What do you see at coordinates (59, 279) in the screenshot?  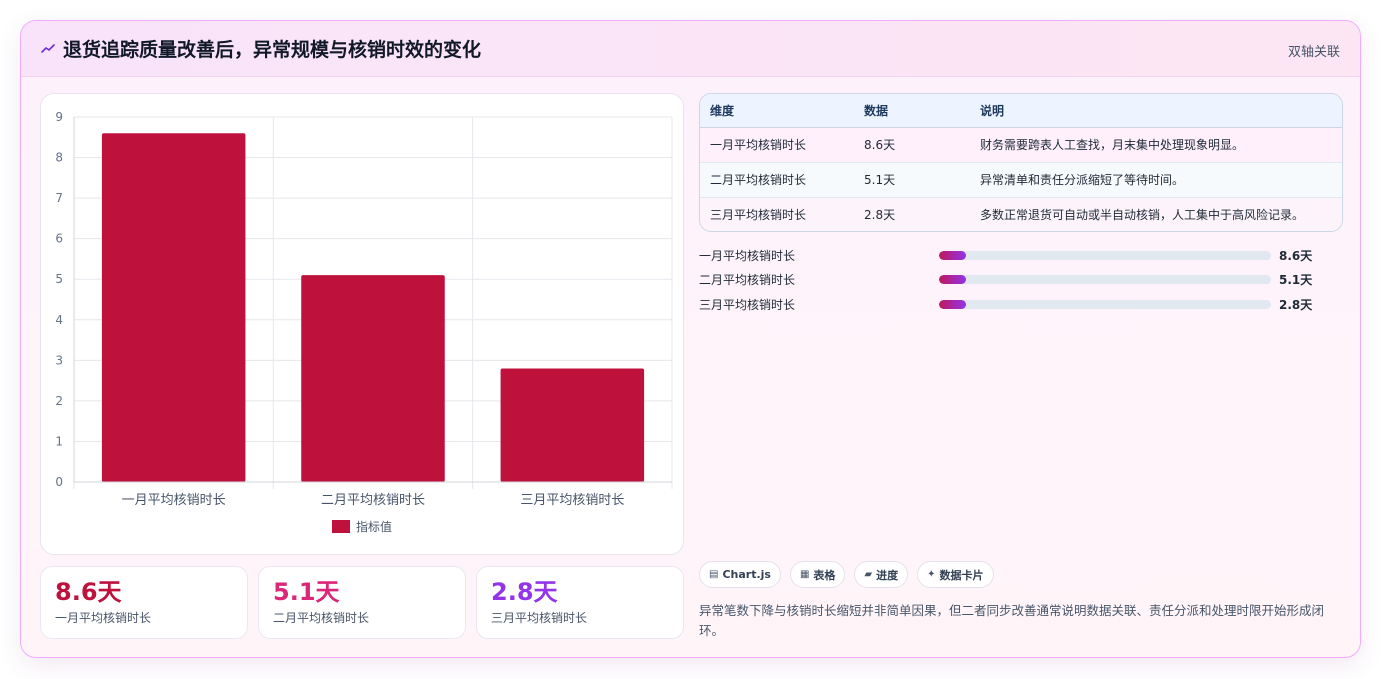 I see `y-tick-label: 5` at bounding box center [59, 279].